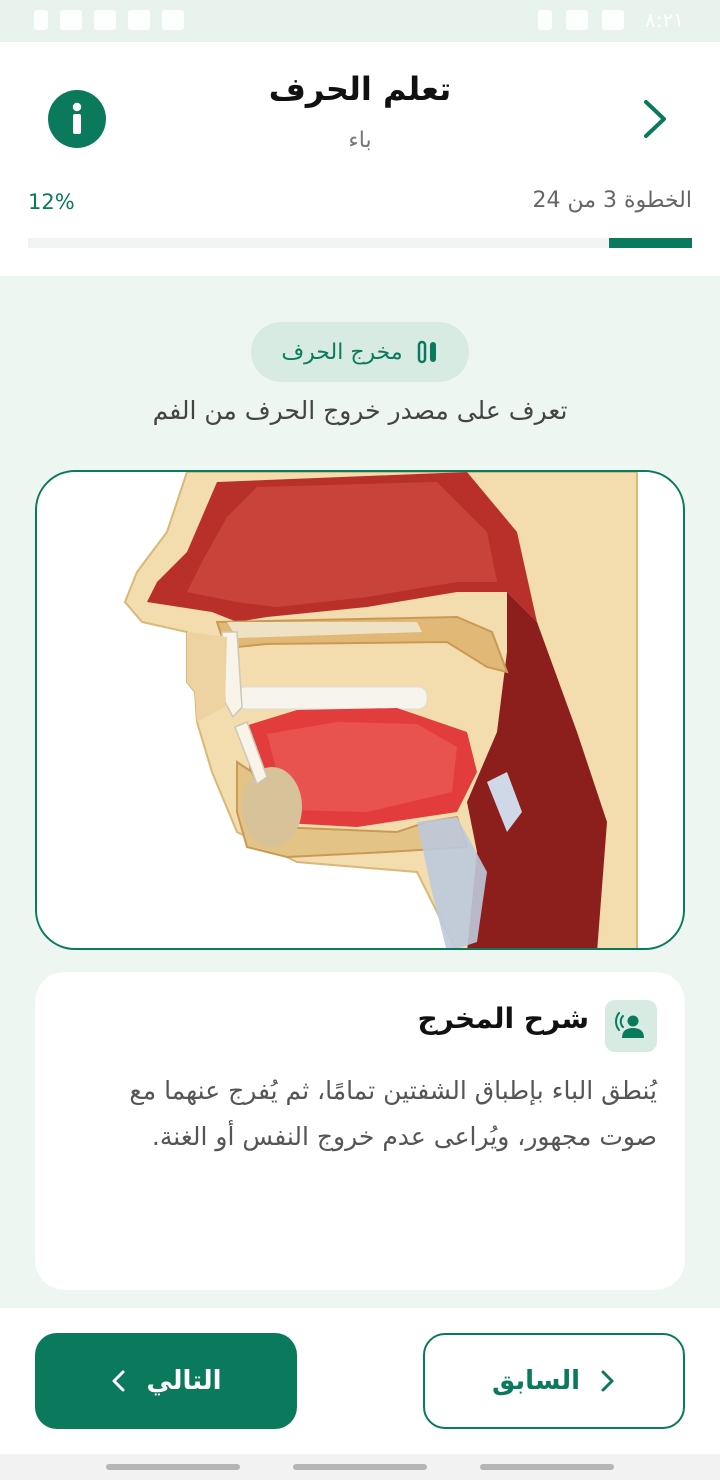 This screenshot has width=720, height=1480. What do you see at coordinates (650, 243) in the screenshot?
I see `progress-fill` at bounding box center [650, 243].